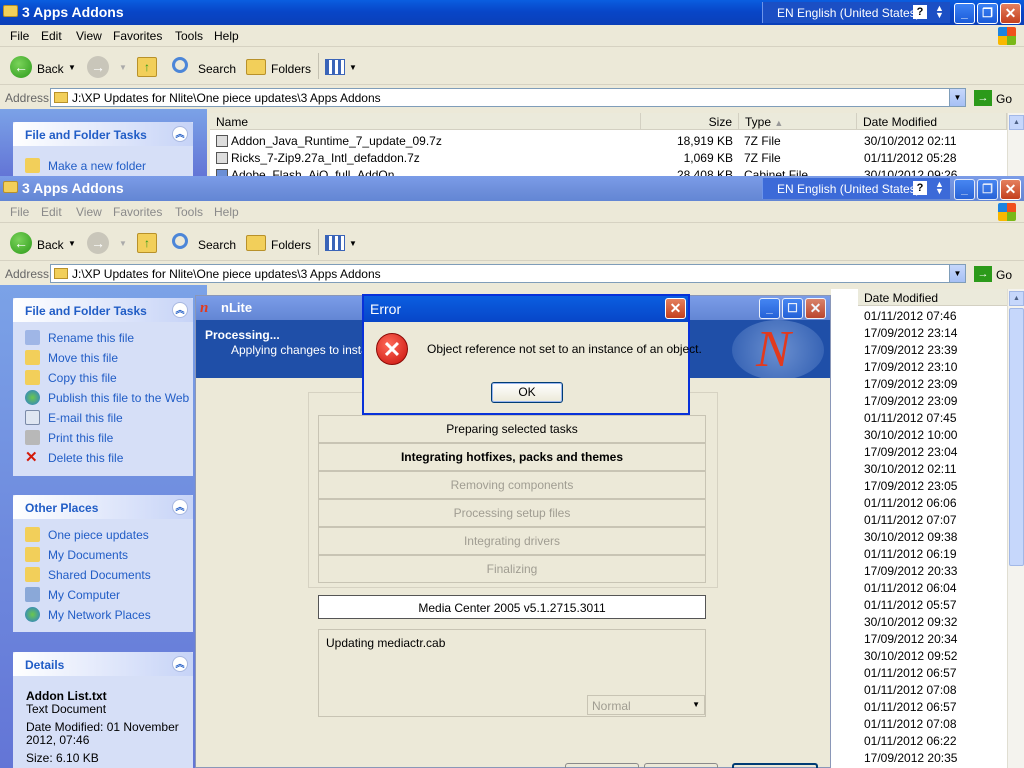 The width and height of the screenshot is (1024, 768). What do you see at coordinates (103, 664) in the screenshot?
I see `panel-header: Details ︽` at bounding box center [103, 664].